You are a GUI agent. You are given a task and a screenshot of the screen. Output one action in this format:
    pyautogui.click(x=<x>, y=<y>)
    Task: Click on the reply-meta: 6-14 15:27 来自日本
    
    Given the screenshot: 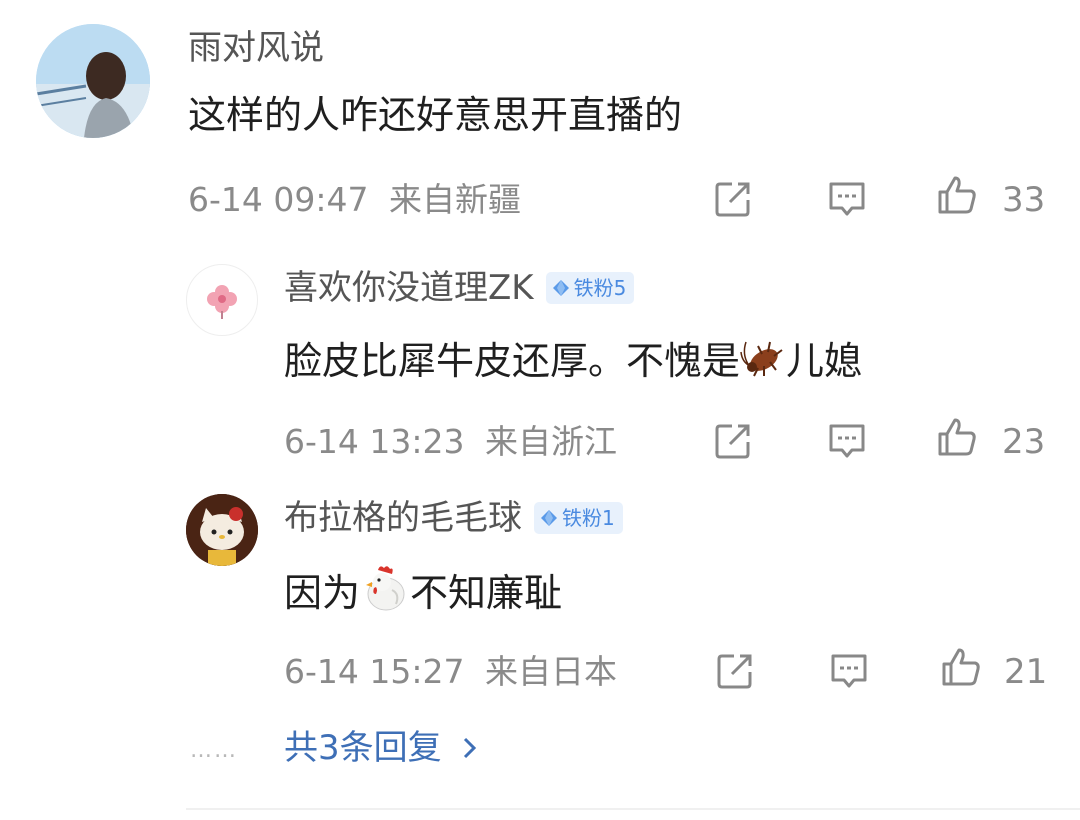 What is the action you would take?
    pyautogui.click(x=450, y=672)
    